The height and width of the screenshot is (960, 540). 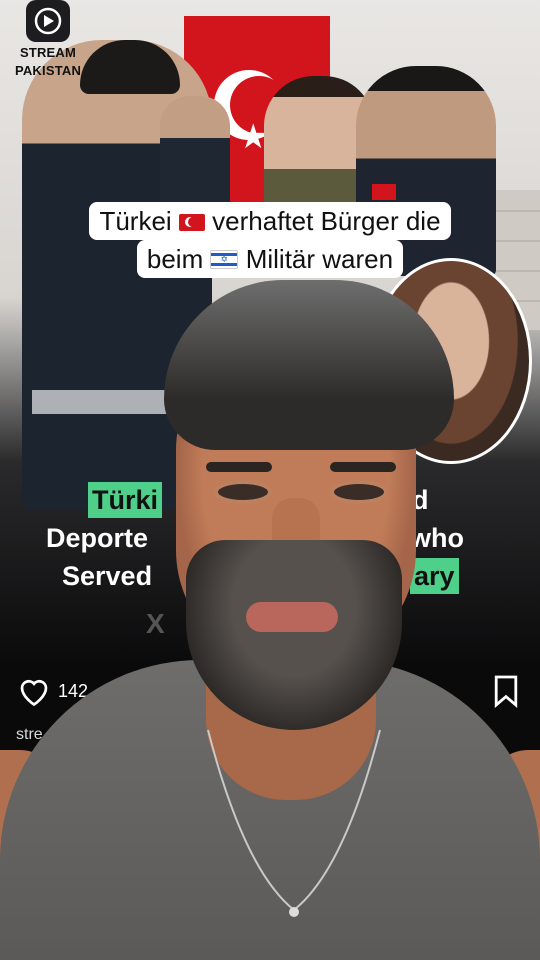 What do you see at coordinates (294, 823) in the screenshot?
I see `necklace` at bounding box center [294, 823].